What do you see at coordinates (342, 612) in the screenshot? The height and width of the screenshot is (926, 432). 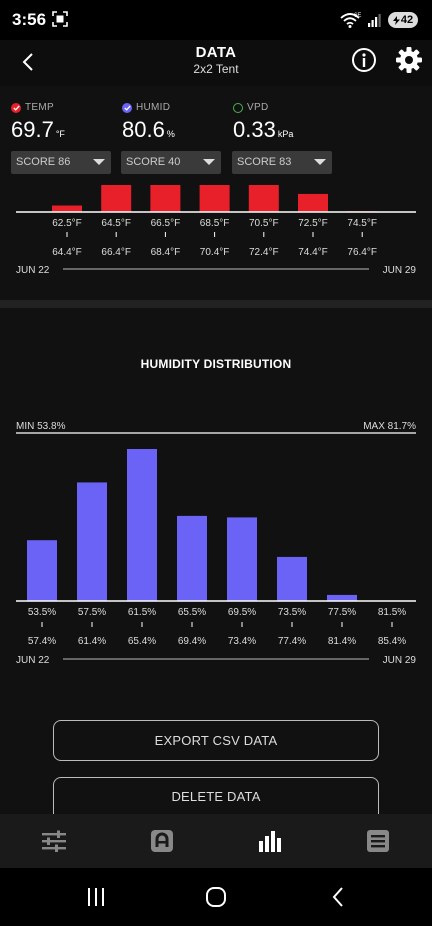 I see `bin-low-label: 77.5%` at bounding box center [342, 612].